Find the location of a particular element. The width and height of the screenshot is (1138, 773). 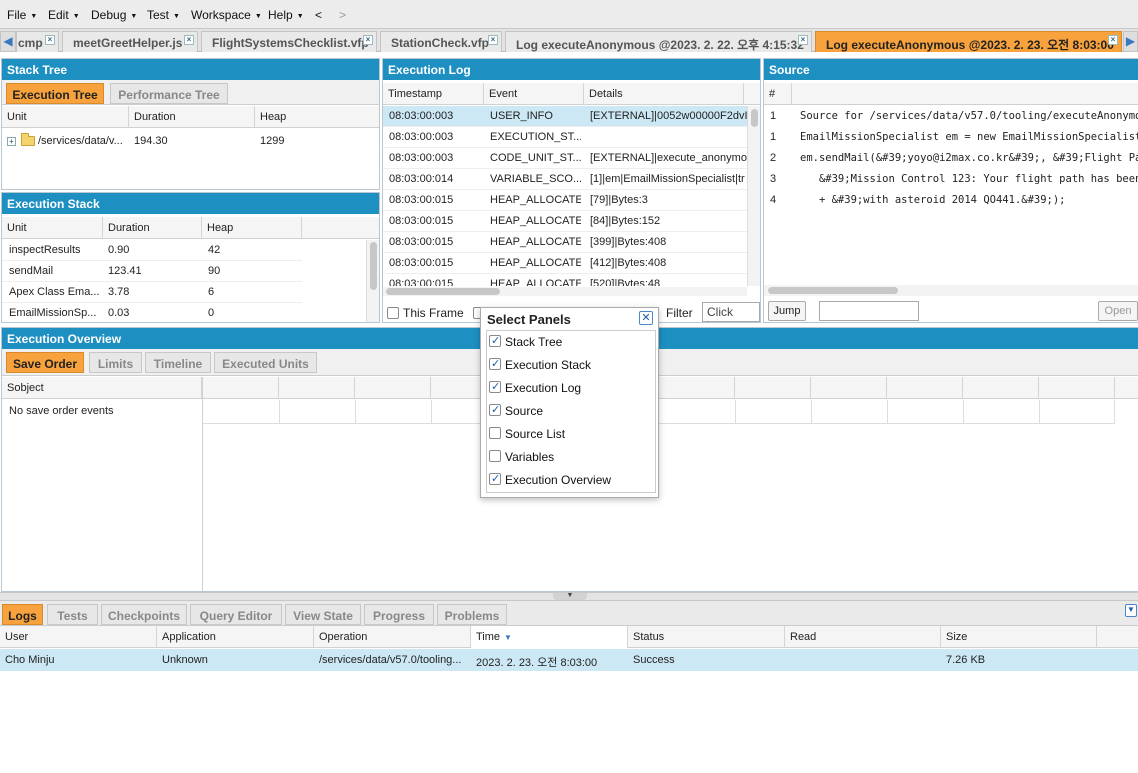

forward-button: > is located at coordinates (342, 15).